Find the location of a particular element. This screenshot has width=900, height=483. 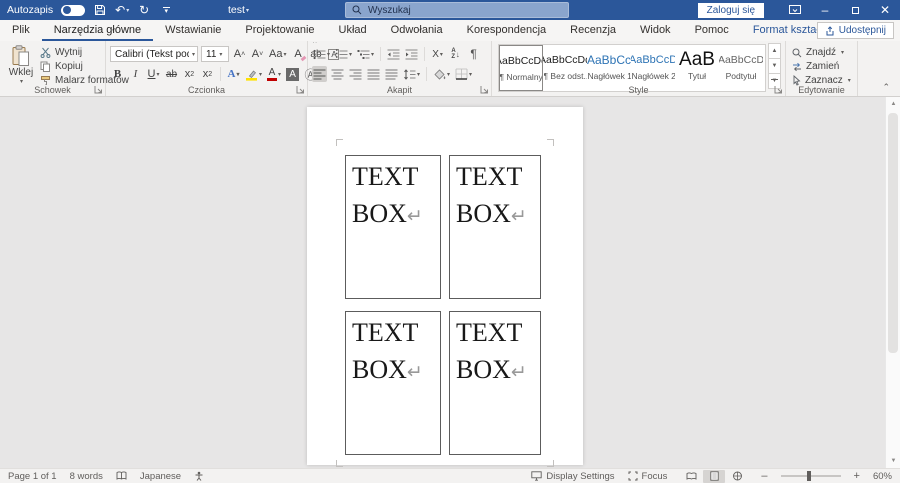

vertical-scrollbar: ▲ ▼ is located at coordinates (892, 282).